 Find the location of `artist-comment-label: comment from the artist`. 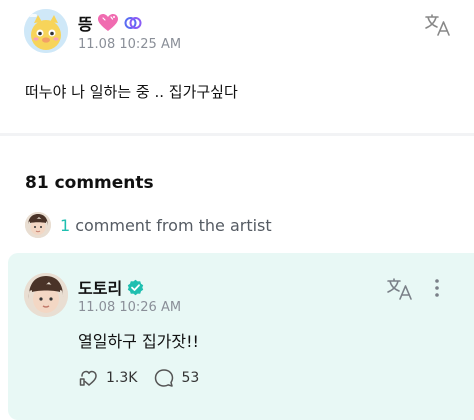

artist-comment-label: comment from the artist is located at coordinates (173, 225).